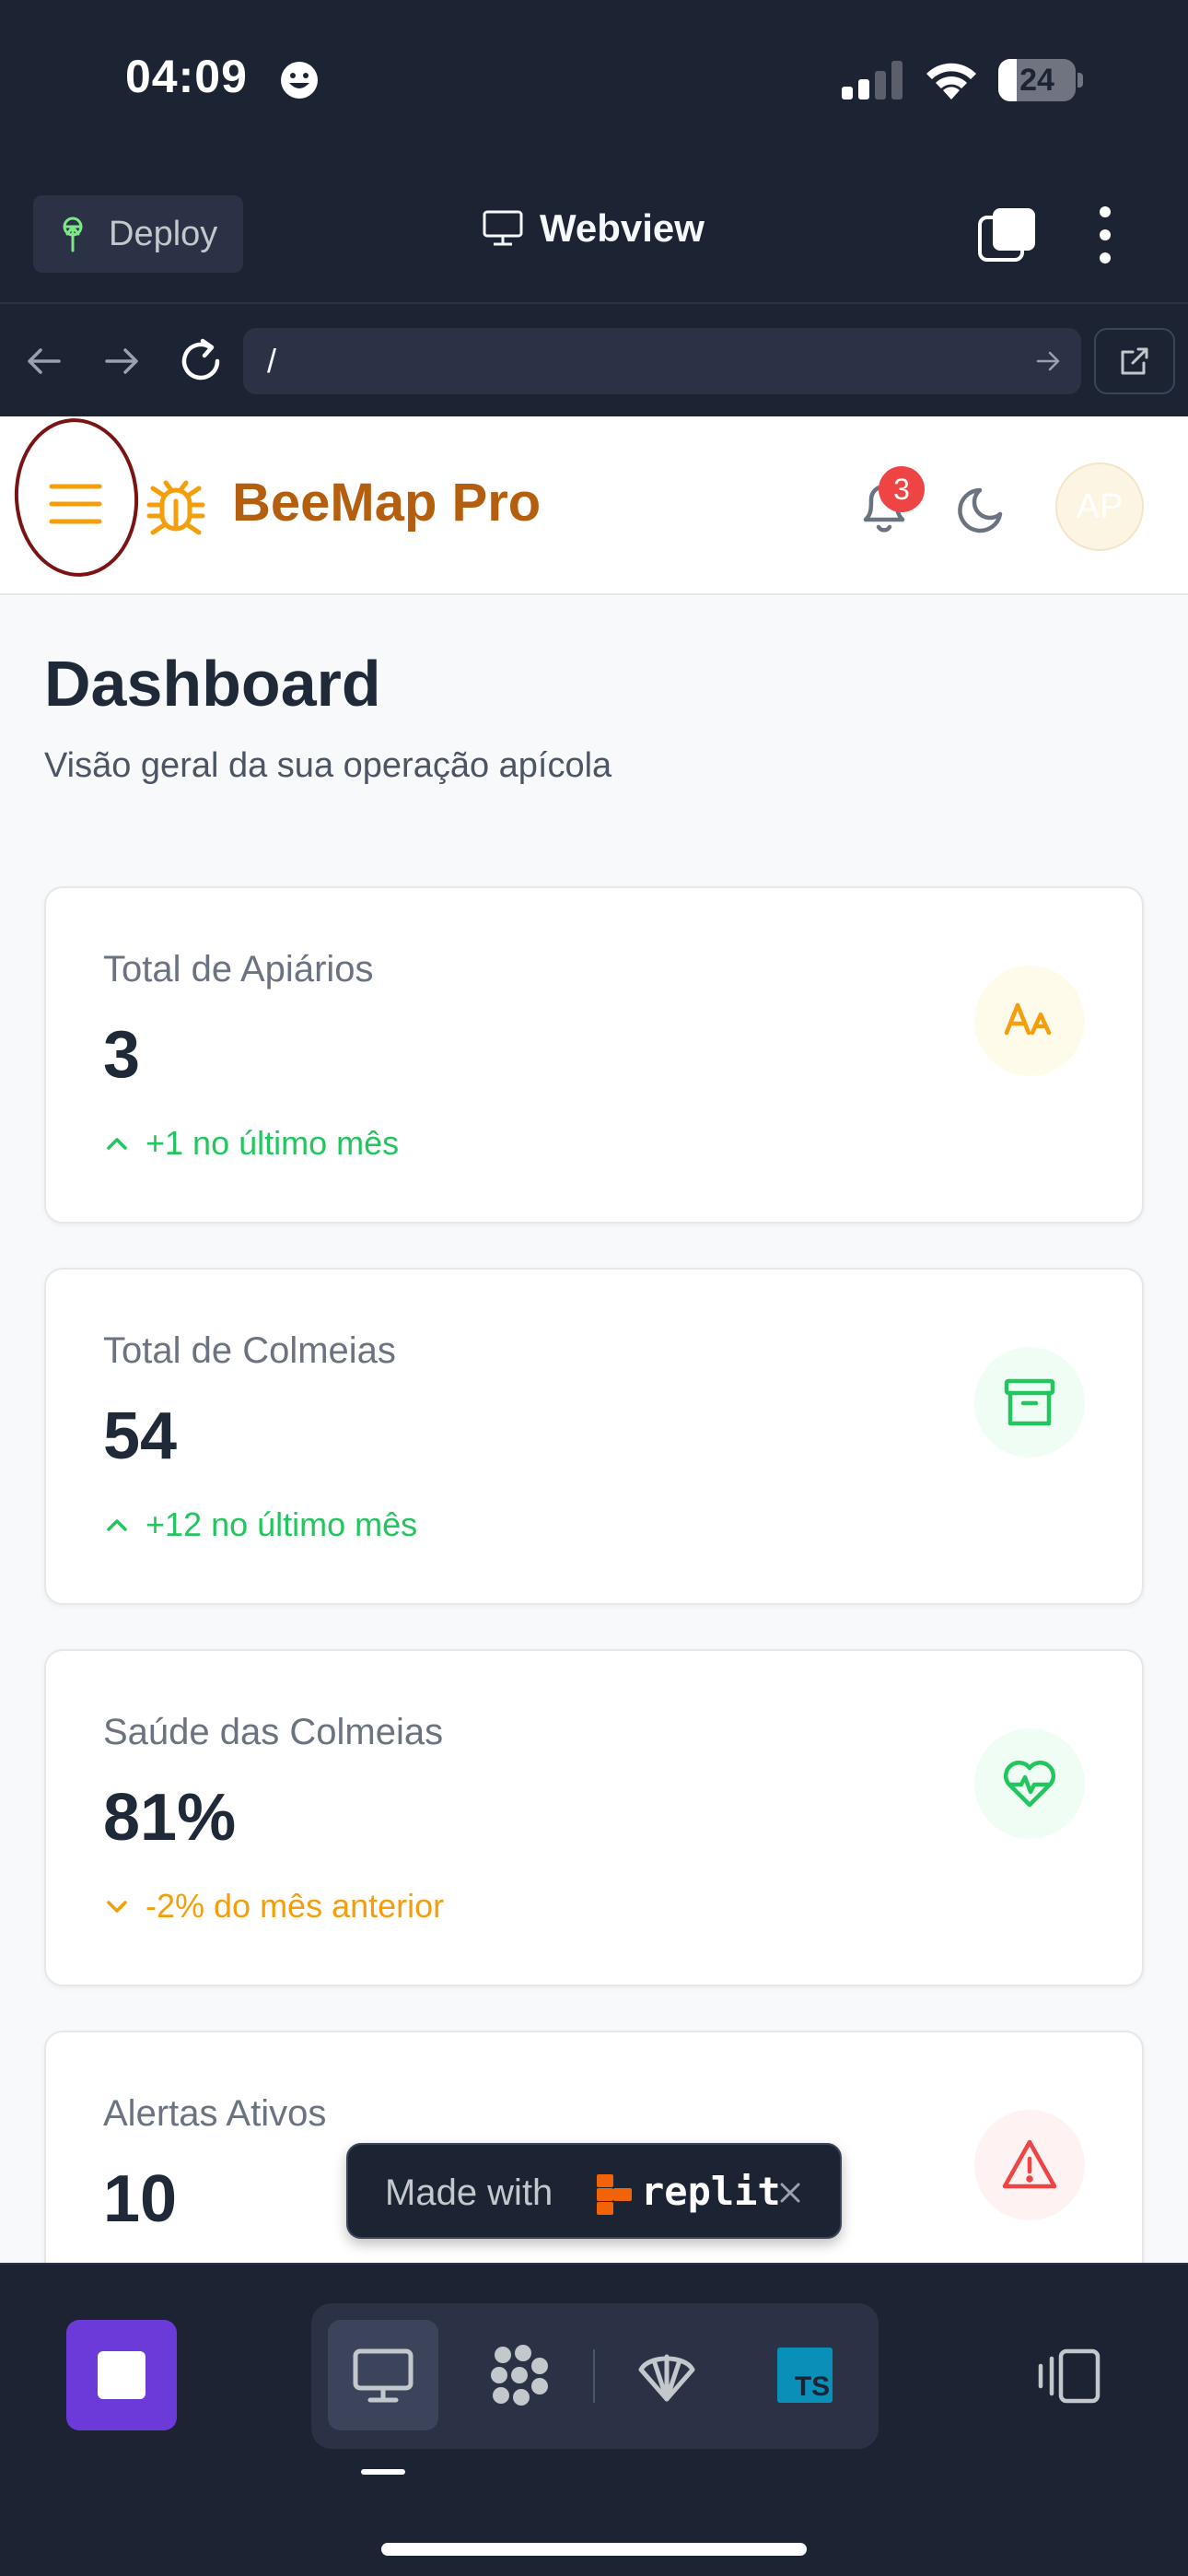 This screenshot has height=2576, width=1188. I want to click on stat-card-apiaries: Total de Apiários 3 +1 no último mês, so click(594, 1055).